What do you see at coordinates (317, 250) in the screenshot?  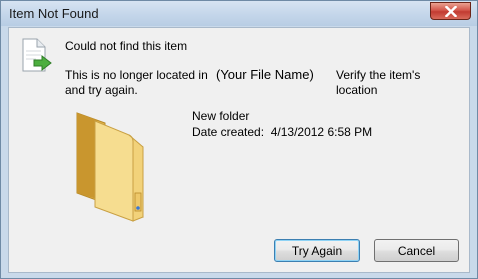 I see `try-again-button: Try Again` at bounding box center [317, 250].